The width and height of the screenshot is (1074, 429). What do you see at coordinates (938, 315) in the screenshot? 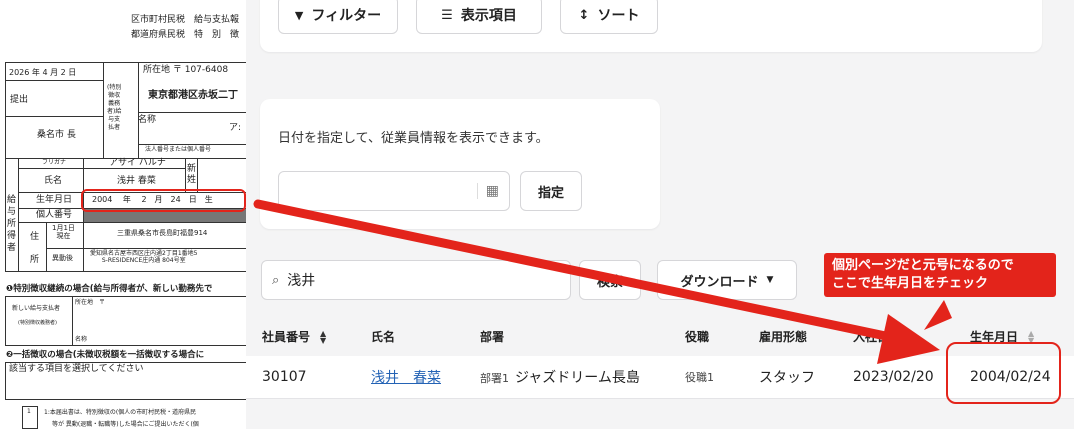
I see `callout-pointer` at bounding box center [938, 315].